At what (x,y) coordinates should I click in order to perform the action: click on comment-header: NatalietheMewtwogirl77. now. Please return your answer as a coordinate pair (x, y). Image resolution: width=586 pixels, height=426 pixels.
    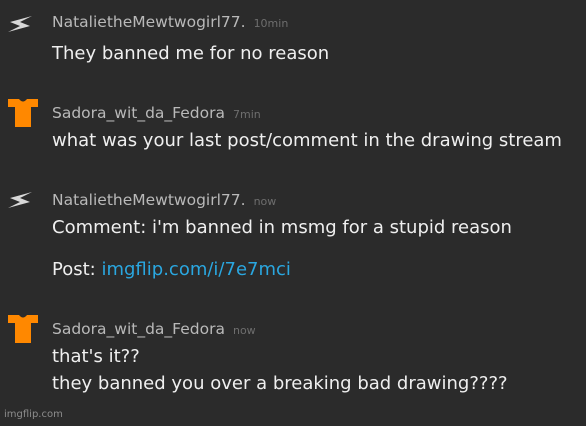
    Looking at the image, I should click on (164, 199).